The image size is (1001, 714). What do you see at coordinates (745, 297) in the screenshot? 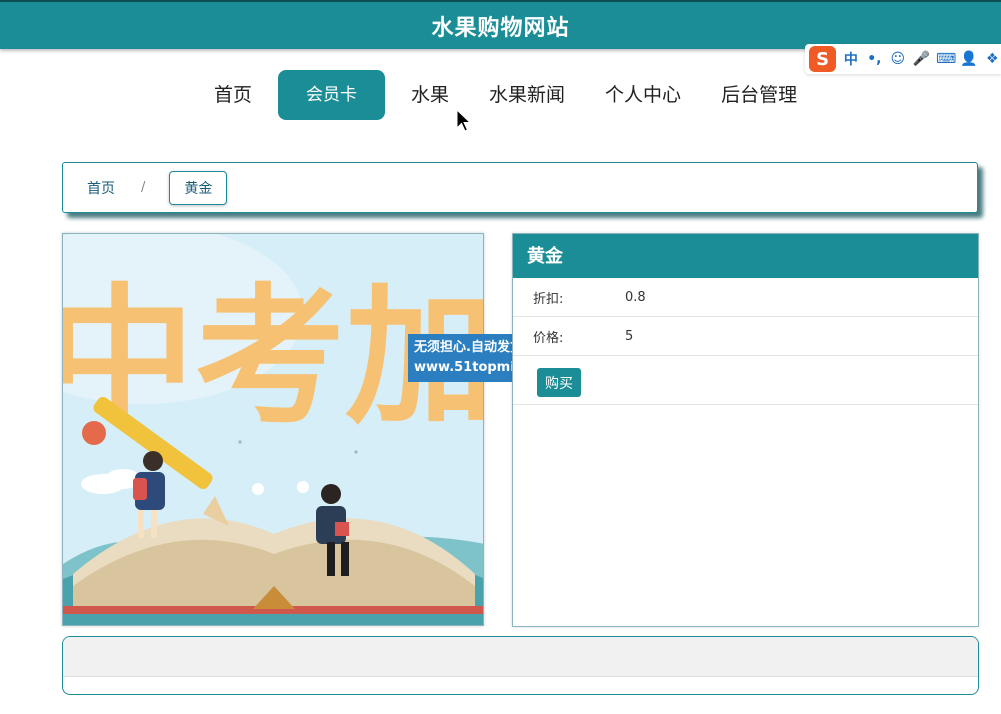
I see `detail-row: 折扣: 0.8` at bounding box center [745, 297].